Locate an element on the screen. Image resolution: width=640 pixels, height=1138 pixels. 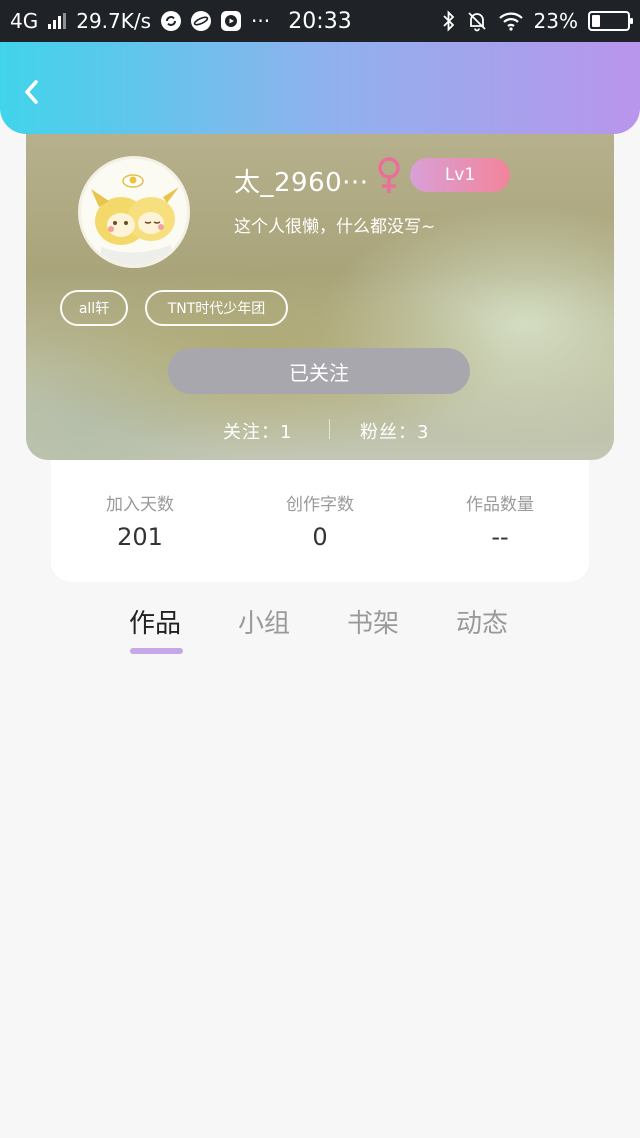
clock: 20:33 is located at coordinates (320, 21).